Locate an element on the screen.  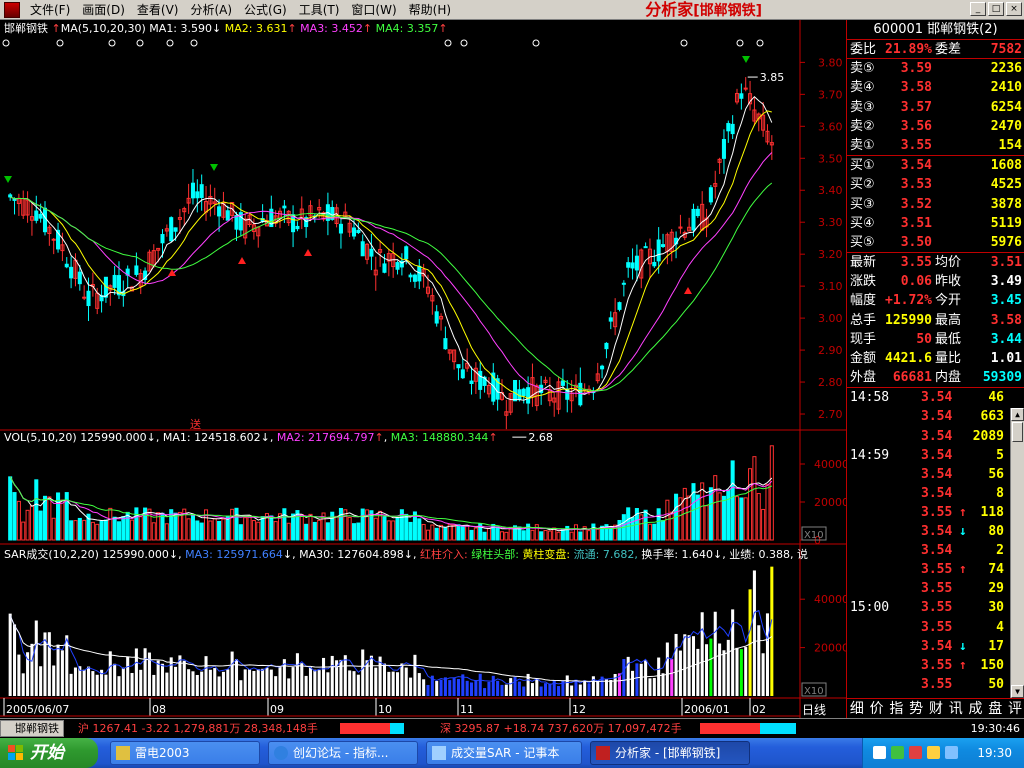
x-tick-label: 10 is located at coordinates (385, 709).